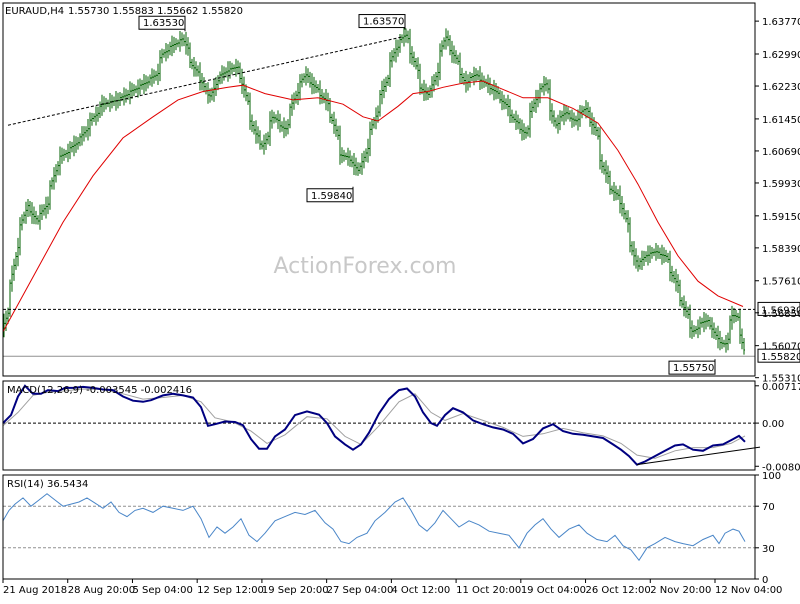  What do you see at coordinates (781, 217) in the screenshot?
I see `price-tick-label: 1.59150` at bounding box center [781, 217].